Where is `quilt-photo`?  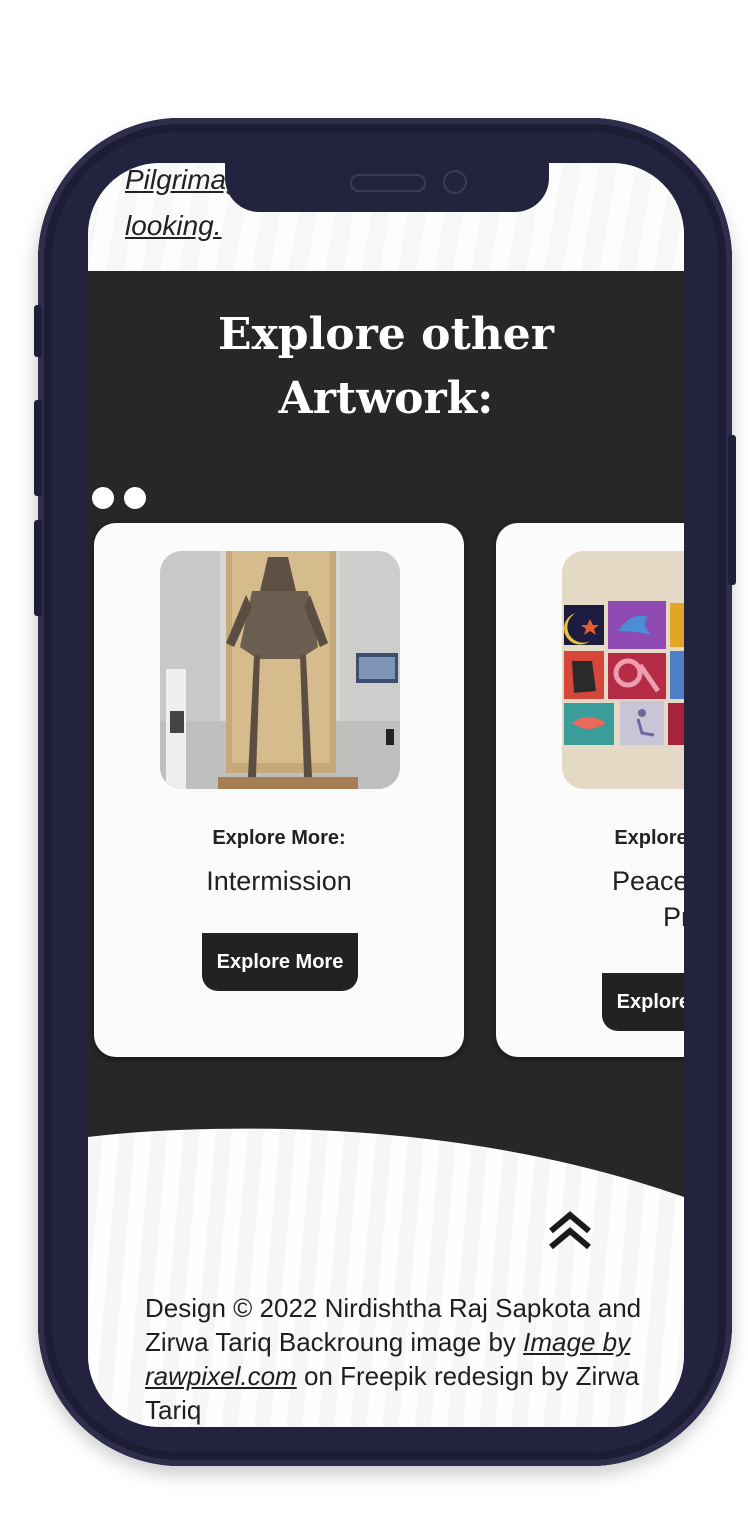
quilt-photo is located at coordinates (623, 670).